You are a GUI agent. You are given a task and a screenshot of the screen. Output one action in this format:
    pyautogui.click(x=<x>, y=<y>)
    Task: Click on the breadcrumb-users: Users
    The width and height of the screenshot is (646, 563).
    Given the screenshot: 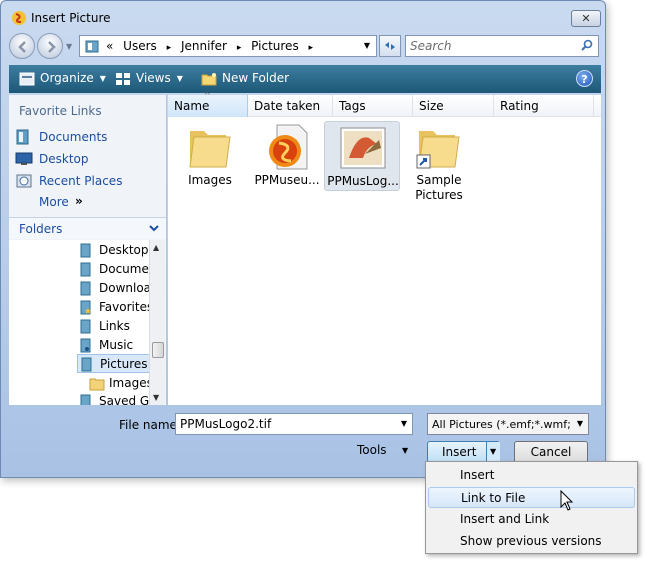 What is the action you would take?
    pyautogui.click(x=140, y=46)
    